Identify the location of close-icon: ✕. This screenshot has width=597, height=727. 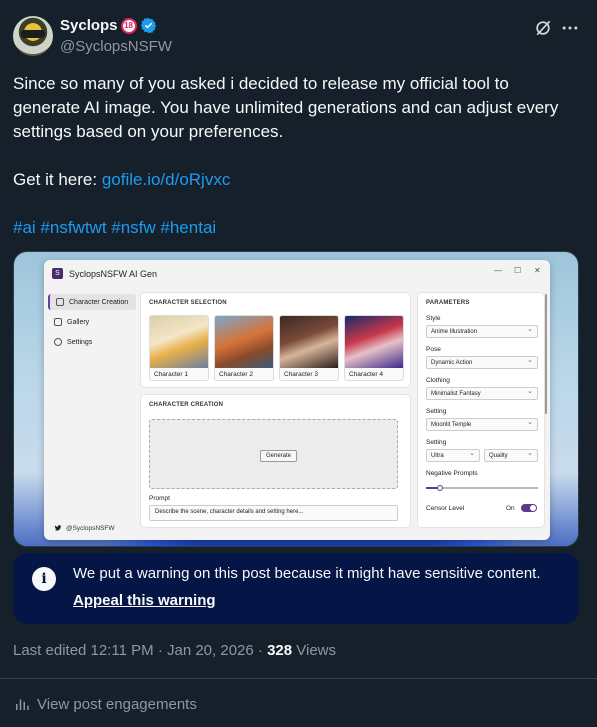
(537, 270).